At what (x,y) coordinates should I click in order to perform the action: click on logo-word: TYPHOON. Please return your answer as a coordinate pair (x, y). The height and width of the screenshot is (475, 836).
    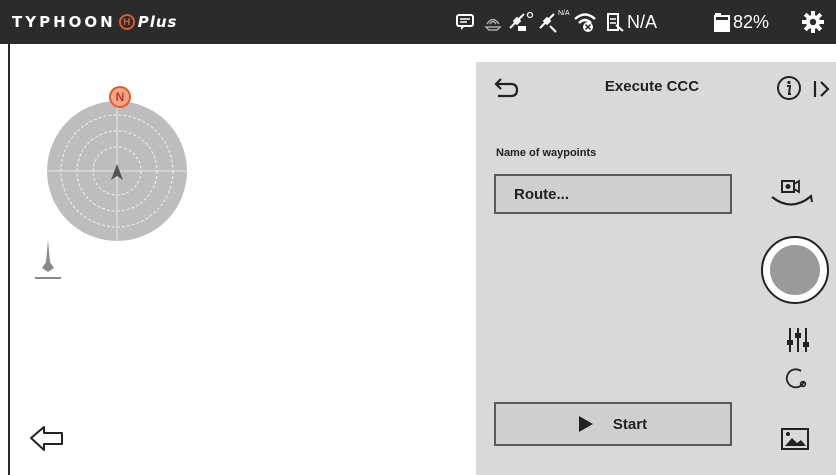
    Looking at the image, I should click on (64, 22).